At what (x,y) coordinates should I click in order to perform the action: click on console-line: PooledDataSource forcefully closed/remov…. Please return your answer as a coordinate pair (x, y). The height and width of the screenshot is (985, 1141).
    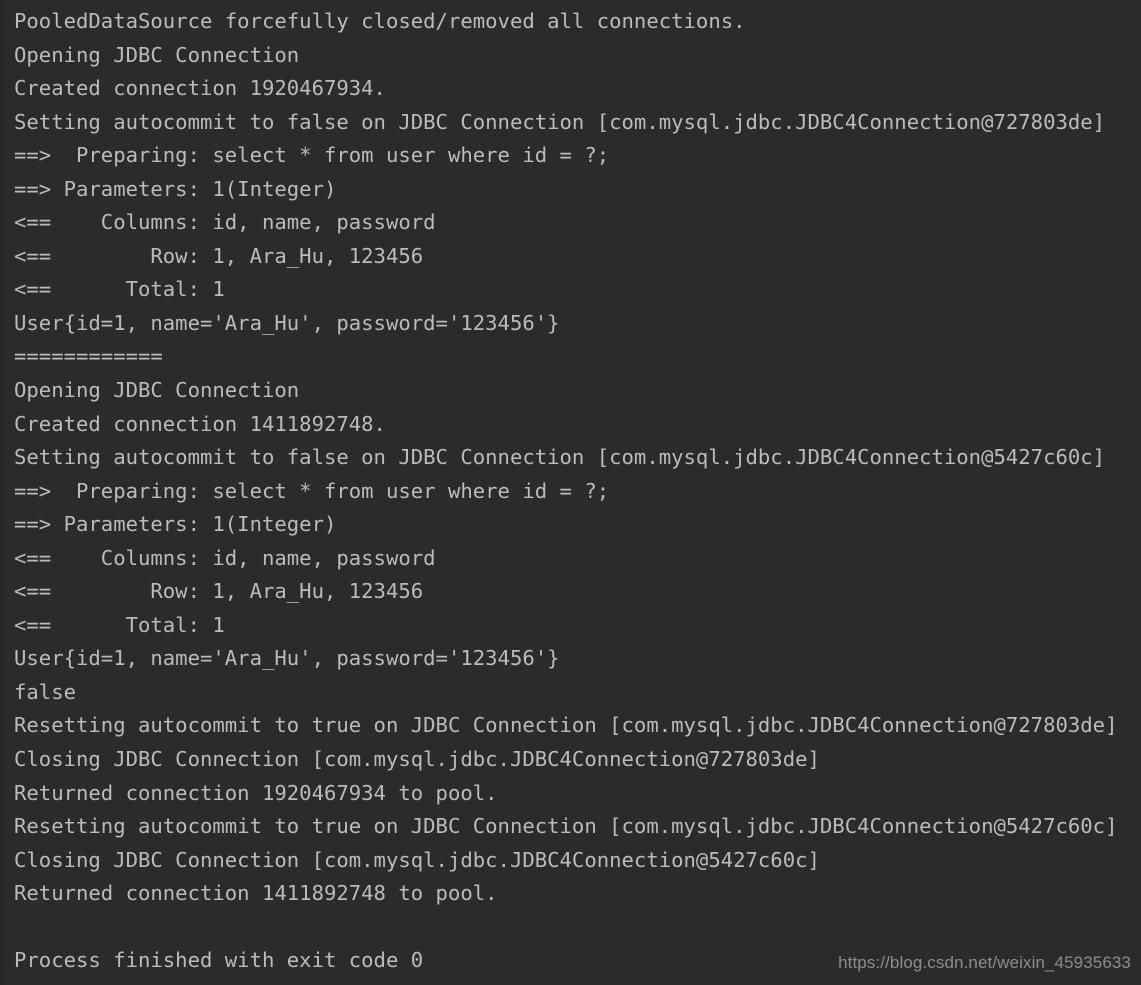
    Looking at the image, I should click on (380, 21).